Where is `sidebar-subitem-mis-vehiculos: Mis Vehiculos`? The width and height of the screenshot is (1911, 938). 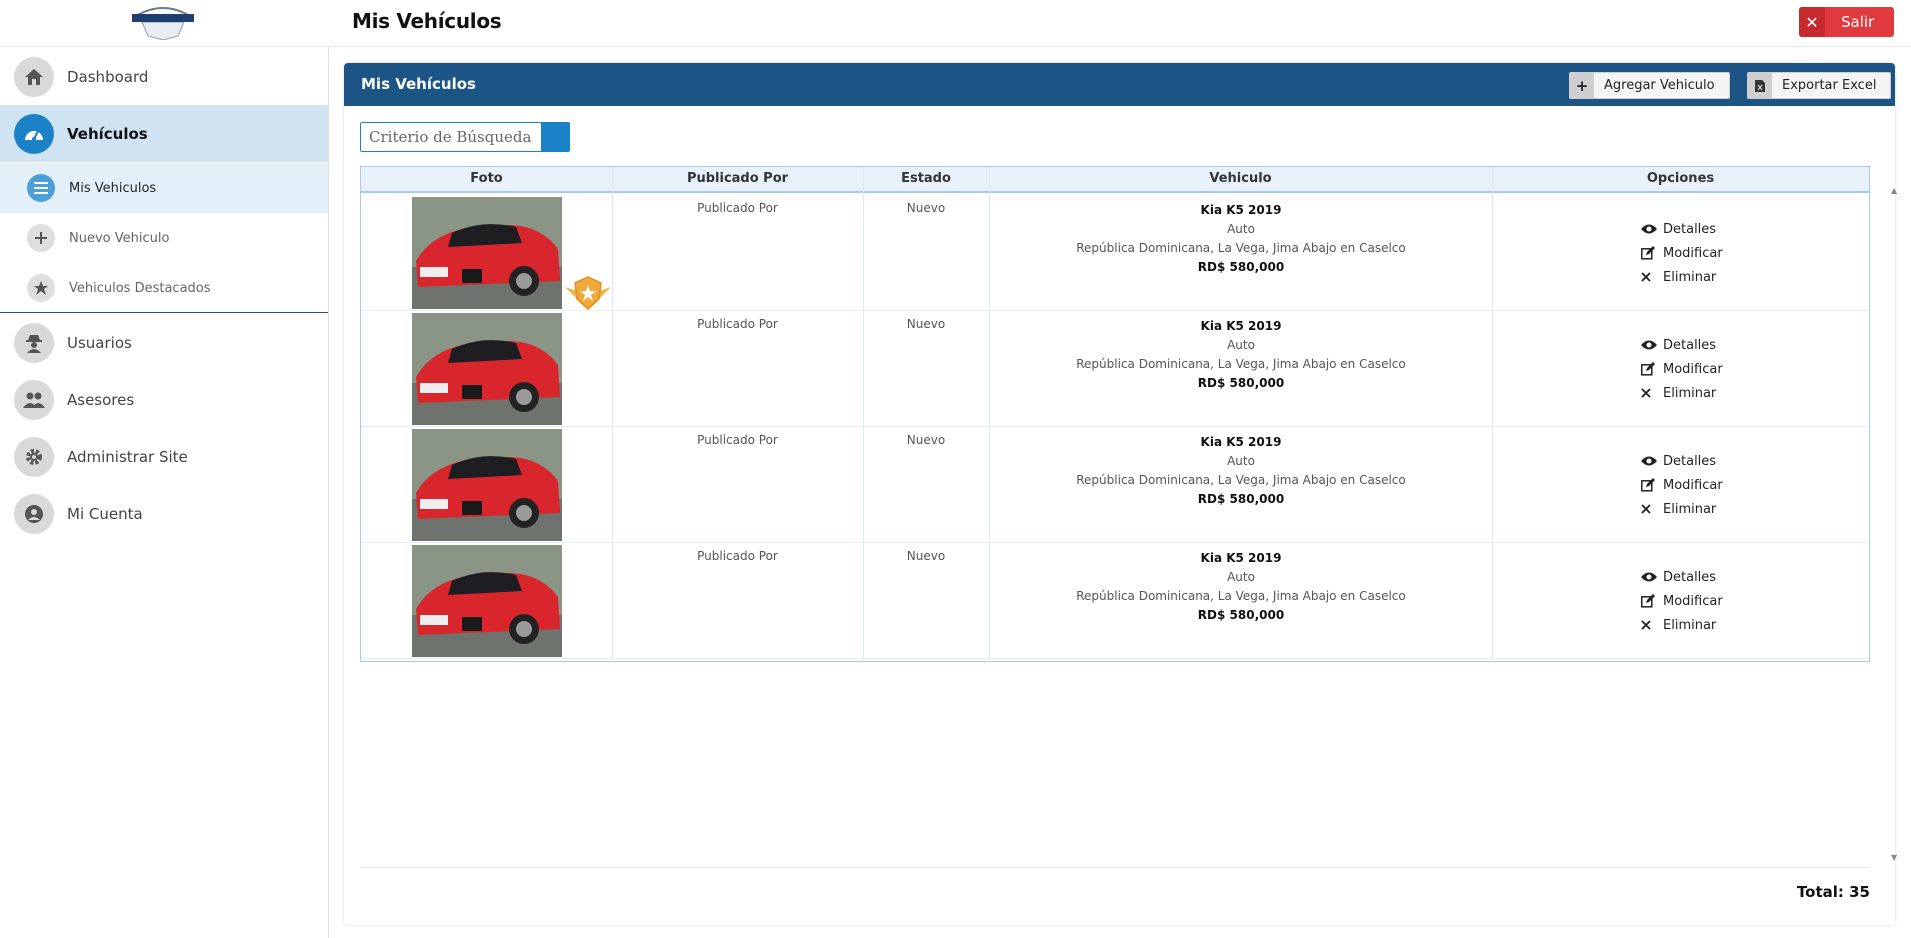
sidebar-subitem-mis-vehiculos: Mis Vehiculos is located at coordinates (164, 188).